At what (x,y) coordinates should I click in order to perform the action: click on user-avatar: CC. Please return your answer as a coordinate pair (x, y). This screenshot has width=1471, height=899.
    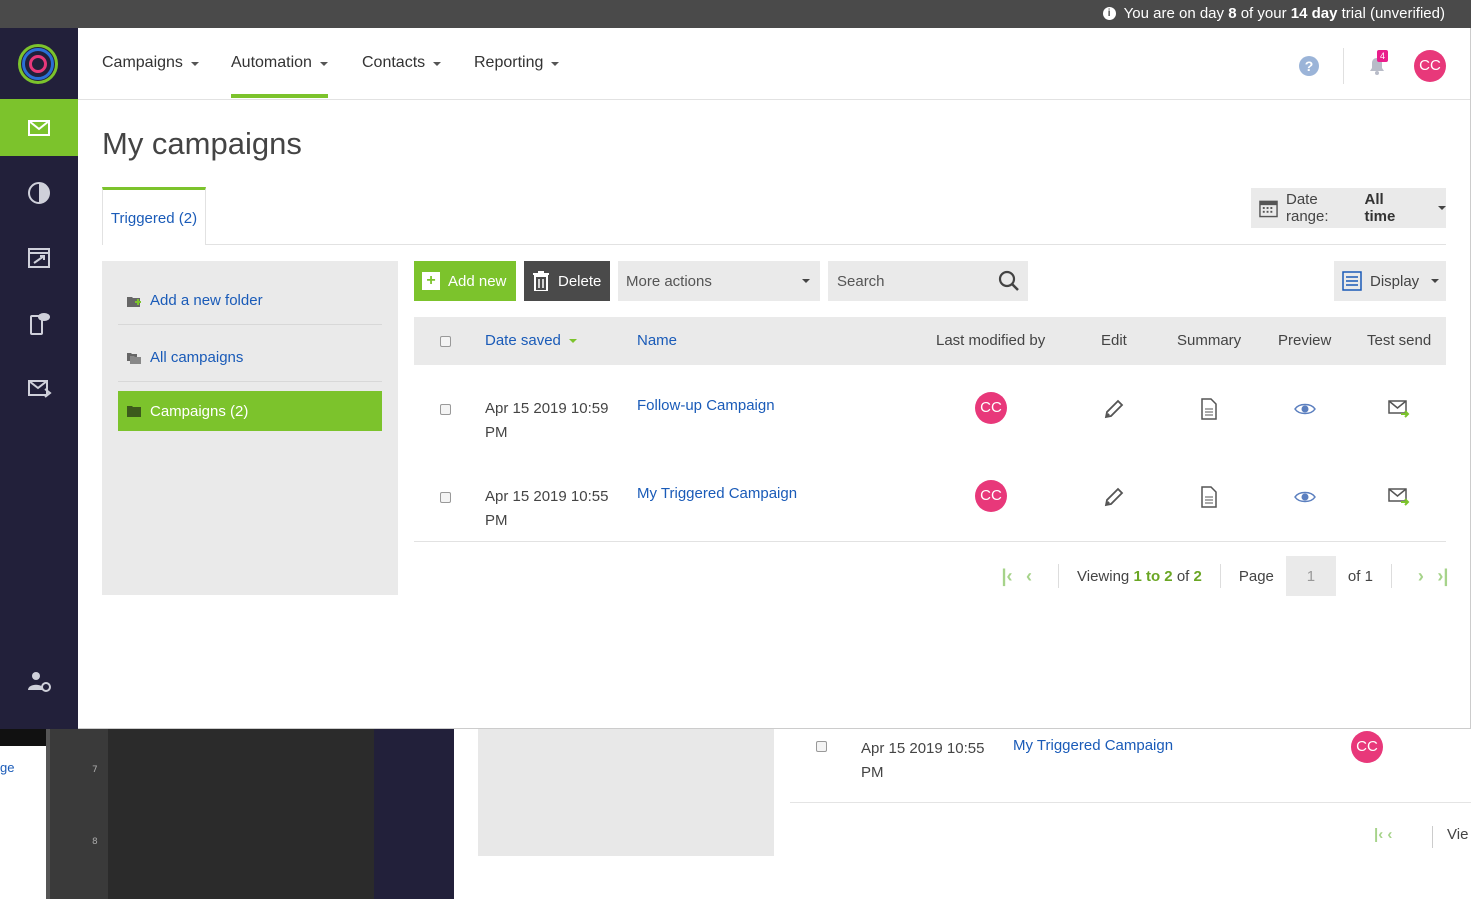
    Looking at the image, I should click on (1430, 66).